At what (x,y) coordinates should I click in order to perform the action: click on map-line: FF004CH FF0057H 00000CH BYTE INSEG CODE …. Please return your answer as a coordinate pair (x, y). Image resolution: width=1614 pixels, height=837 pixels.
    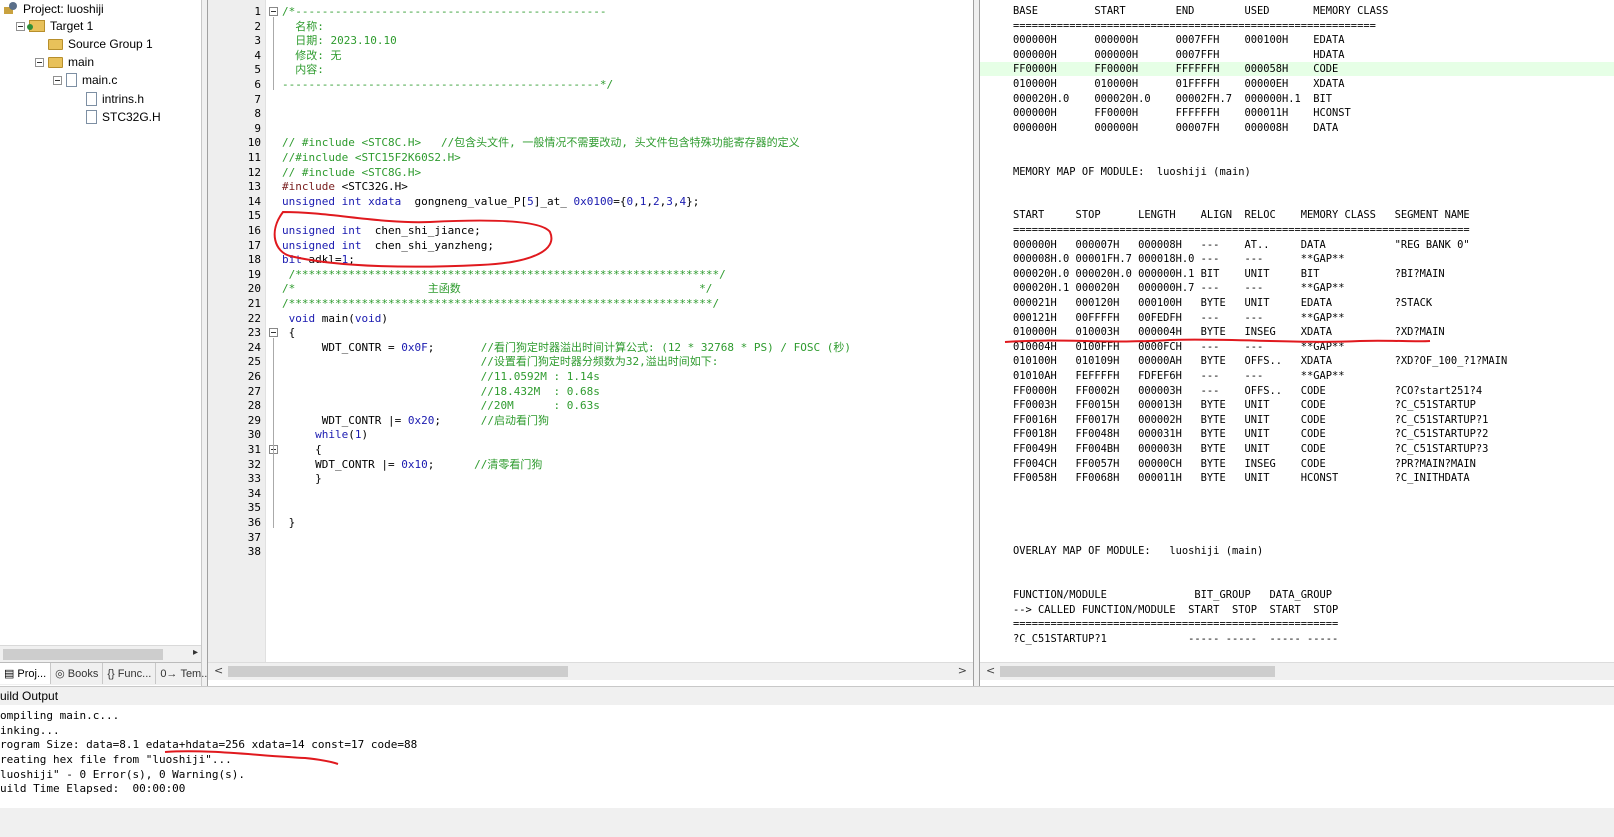
    Looking at the image, I should click on (1244, 464).